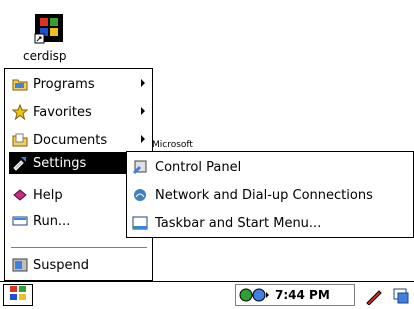  I want to click on menu-item-label: Suspend, so click(61, 265).